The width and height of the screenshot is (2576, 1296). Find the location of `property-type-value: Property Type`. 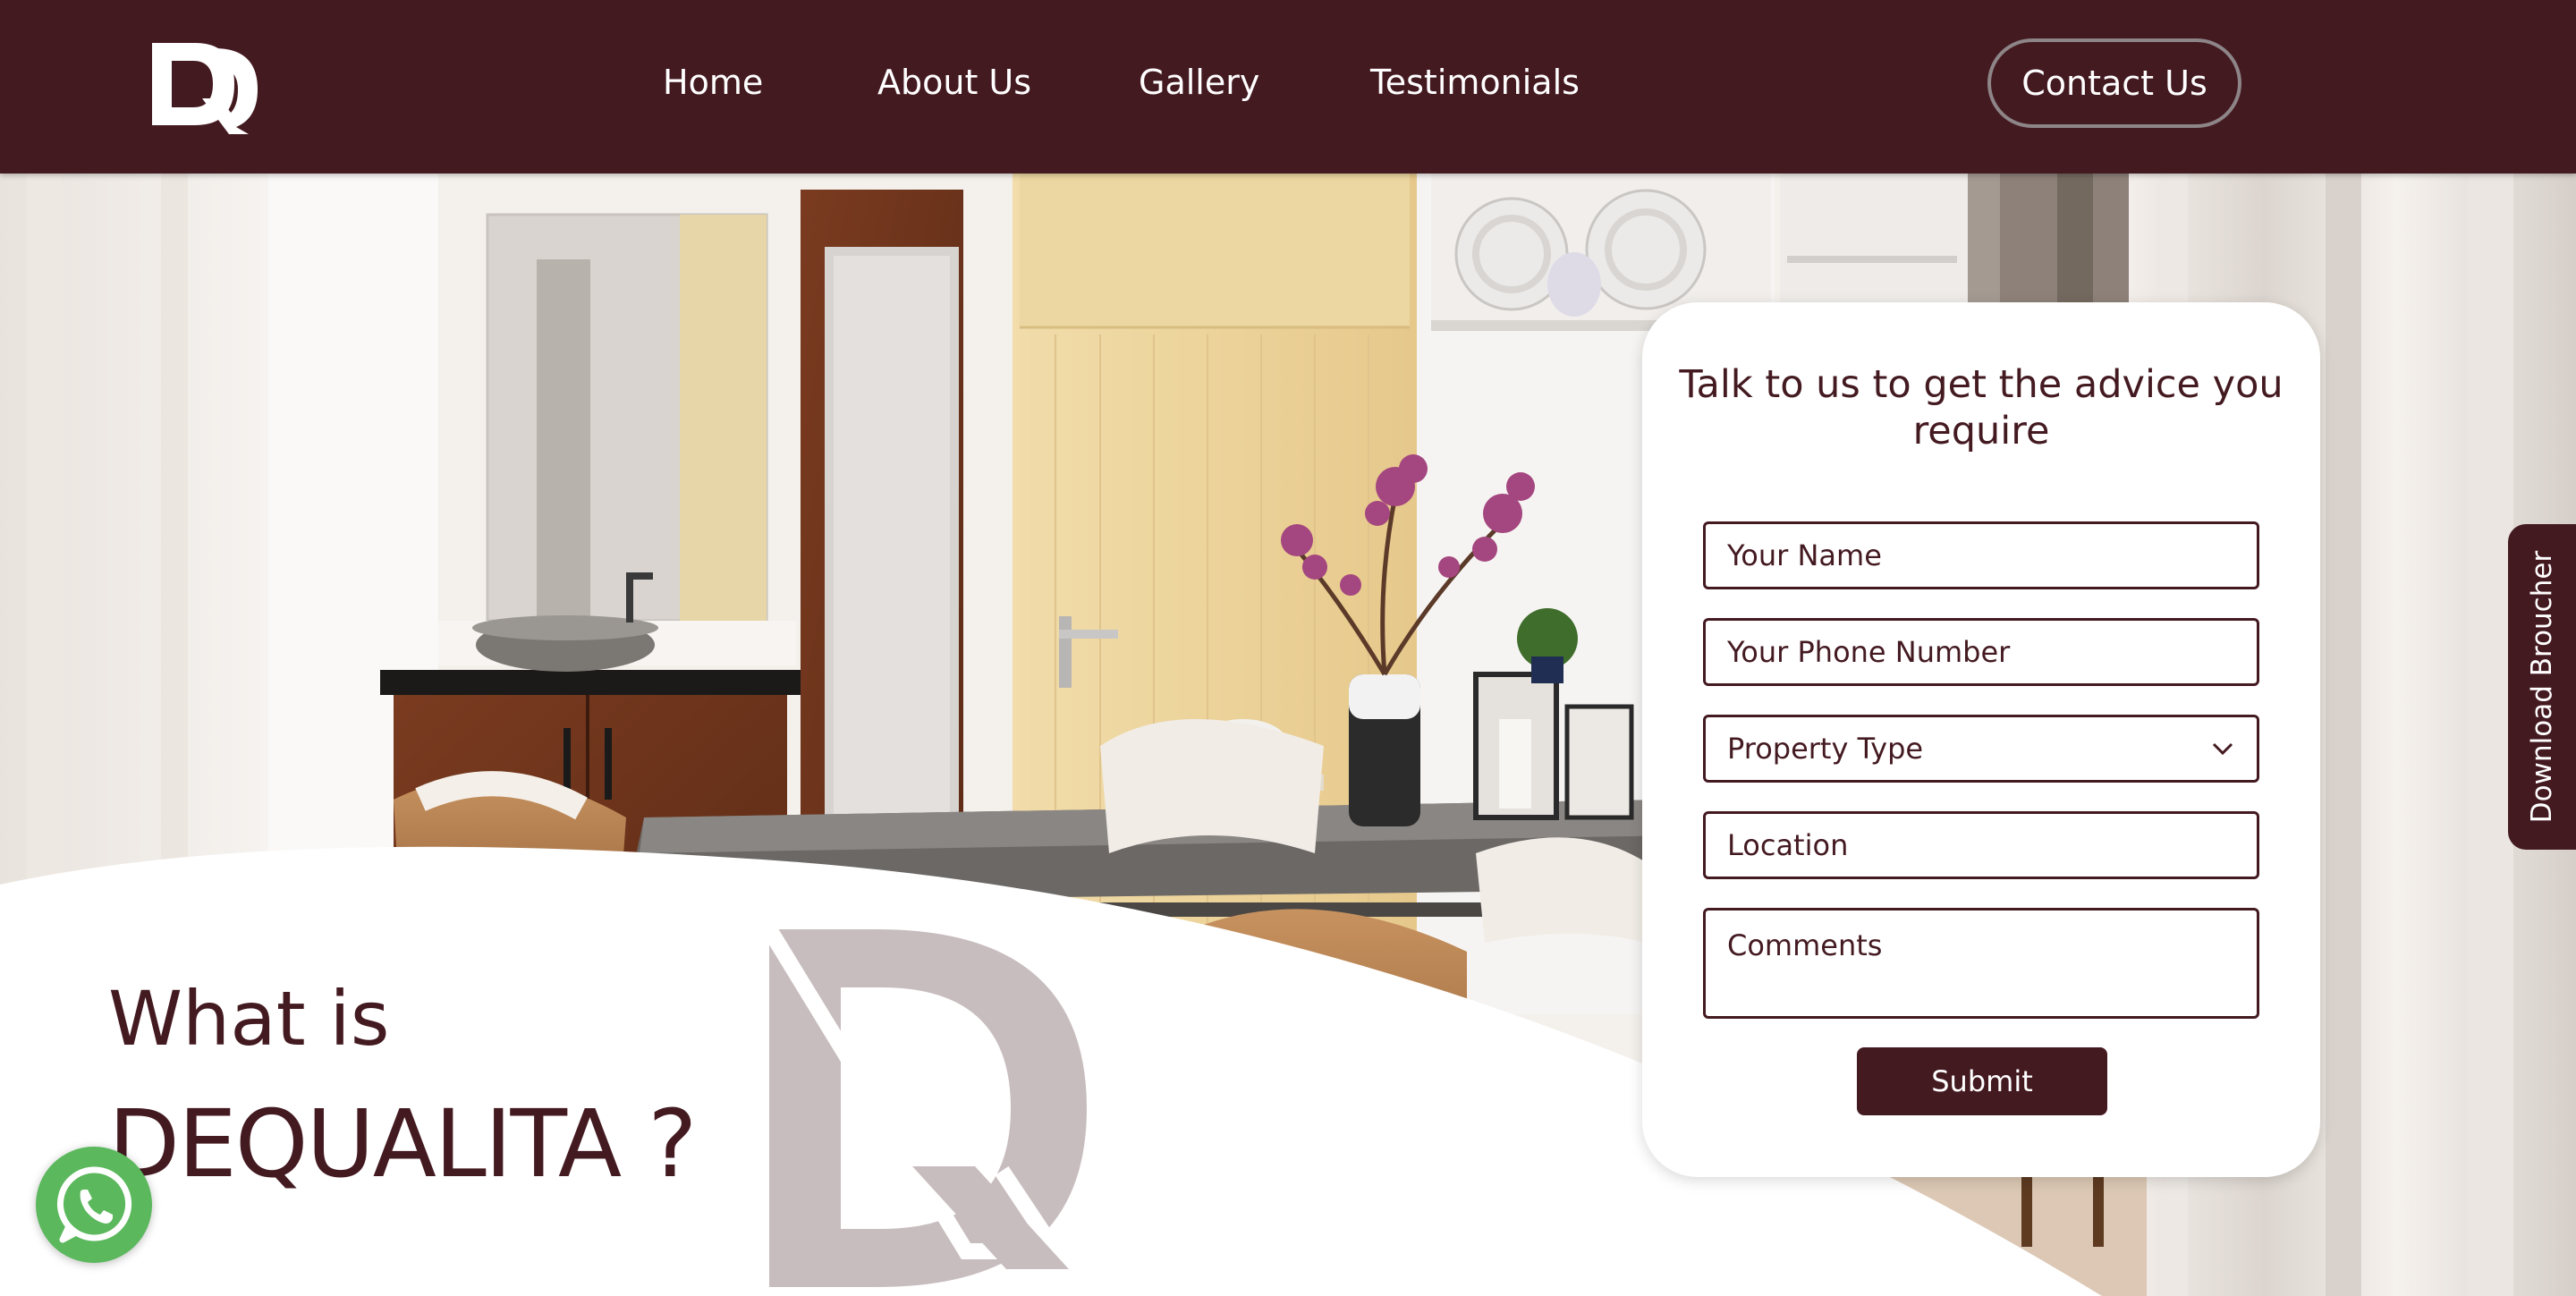

property-type-value: Property Type is located at coordinates (1825, 749).